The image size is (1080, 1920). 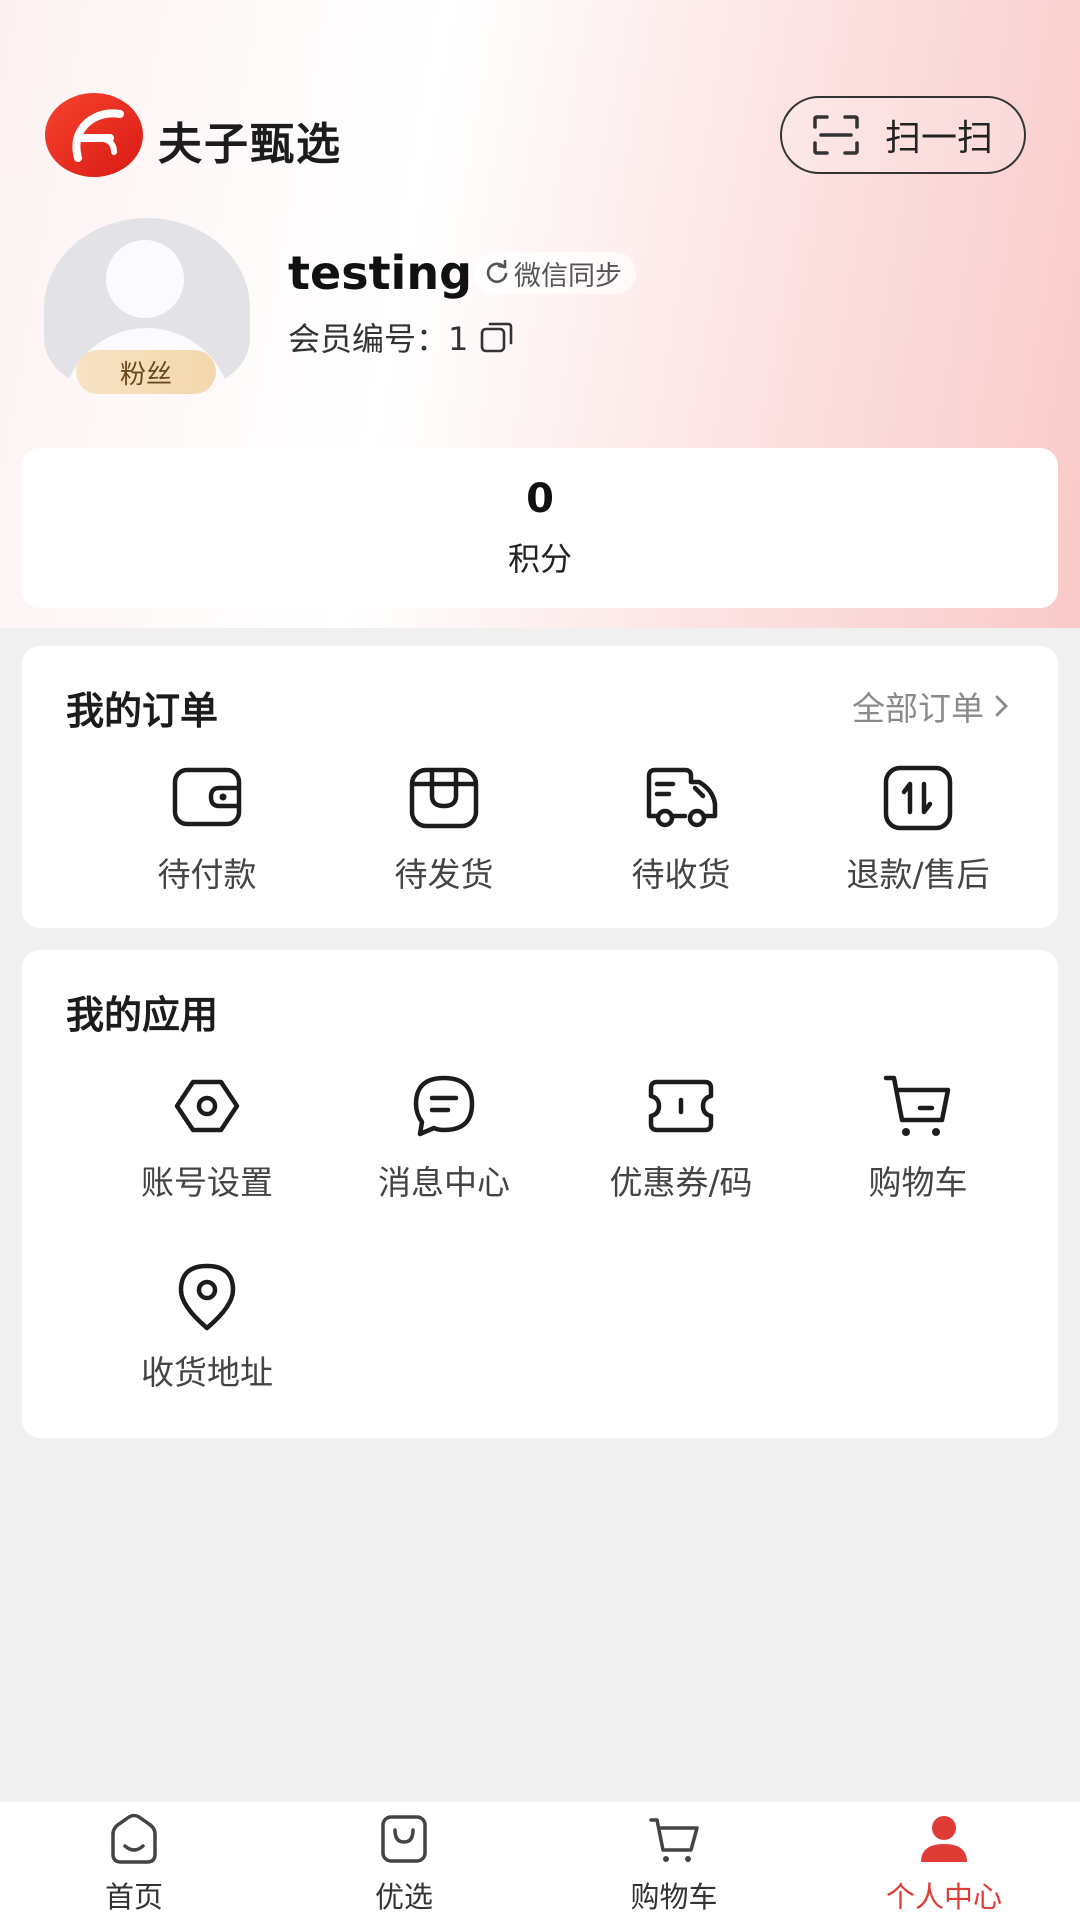 I want to click on bottom-tab-bar: 首页 优选 购物车 个人中心, so click(x=540, y=1861).